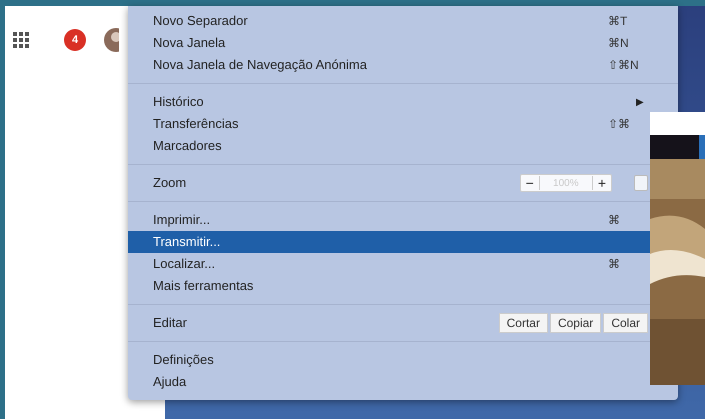 The height and width of the screenshot is (419, 705). I want to click on edit-button: Colar, so click(625, 323).